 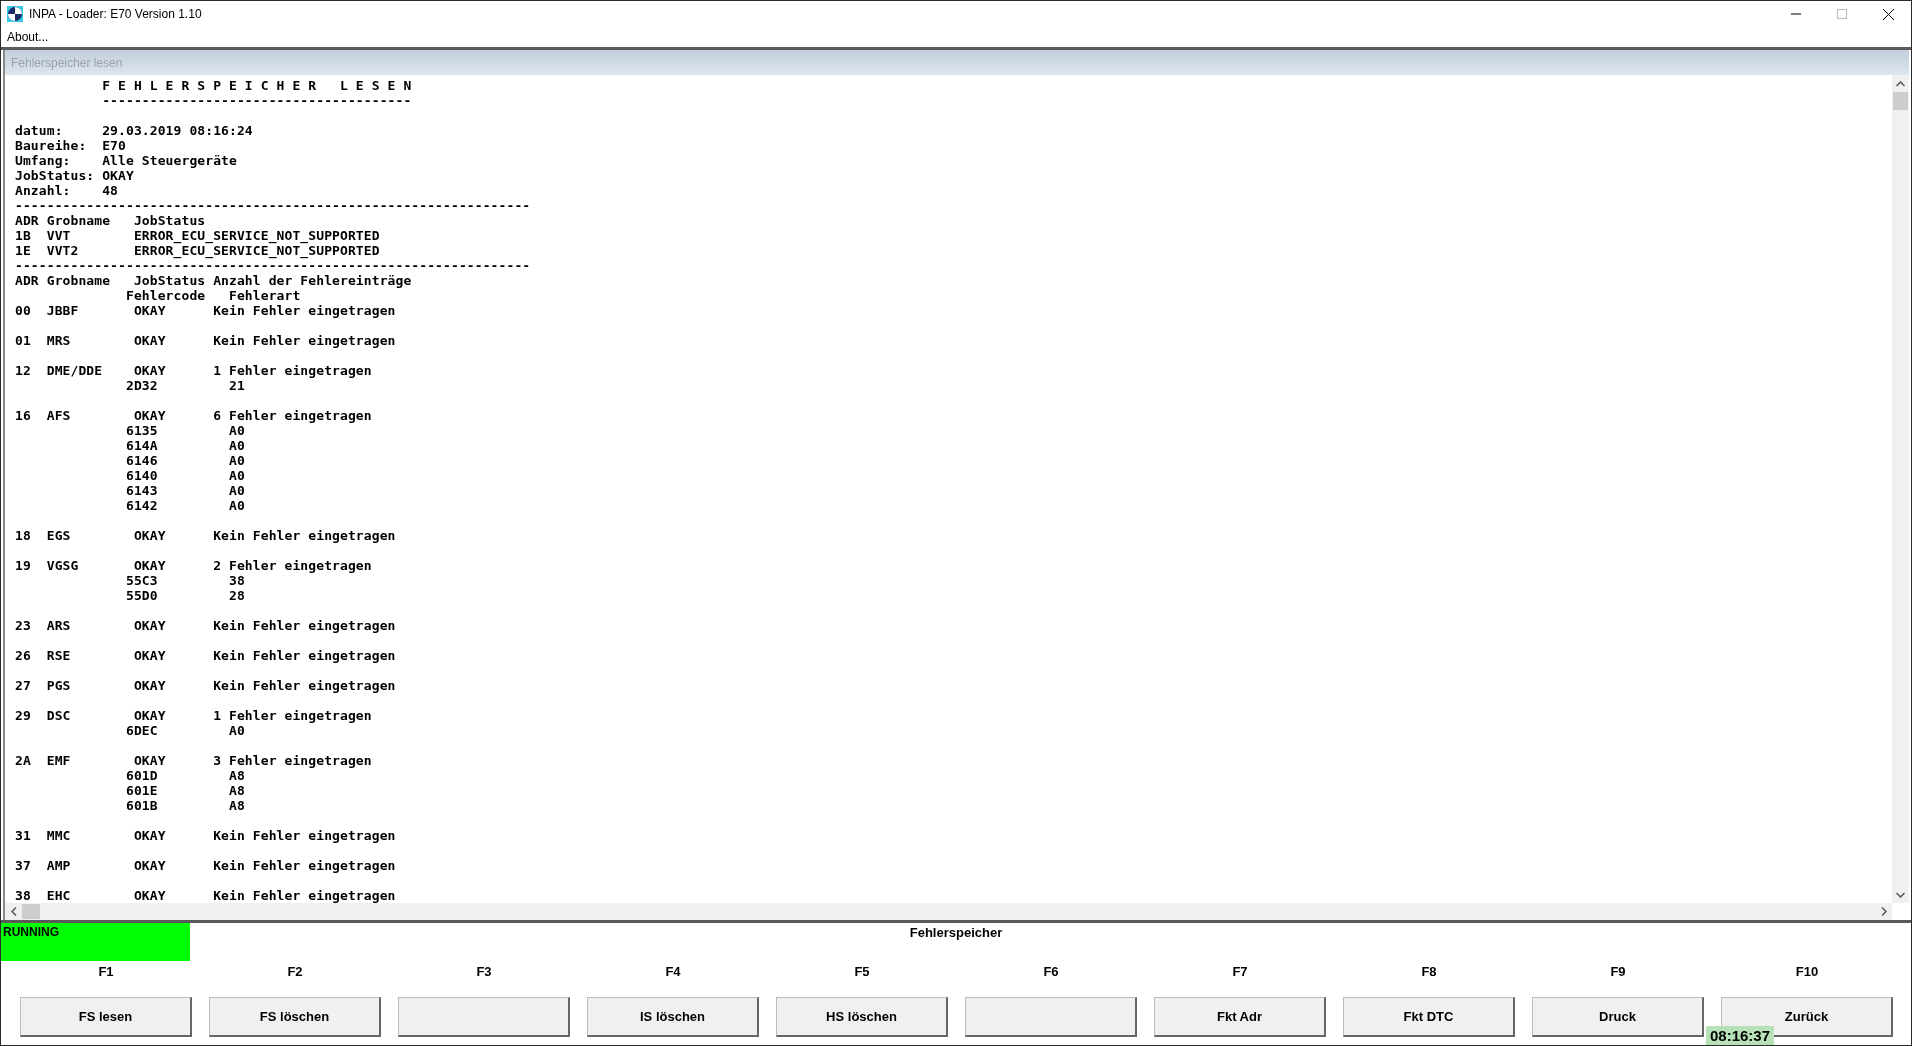 What do you see at coordinates (95, 942) in the screenshot?
I see `status-indicator: RUNNING` at bounding box center [95, 942].